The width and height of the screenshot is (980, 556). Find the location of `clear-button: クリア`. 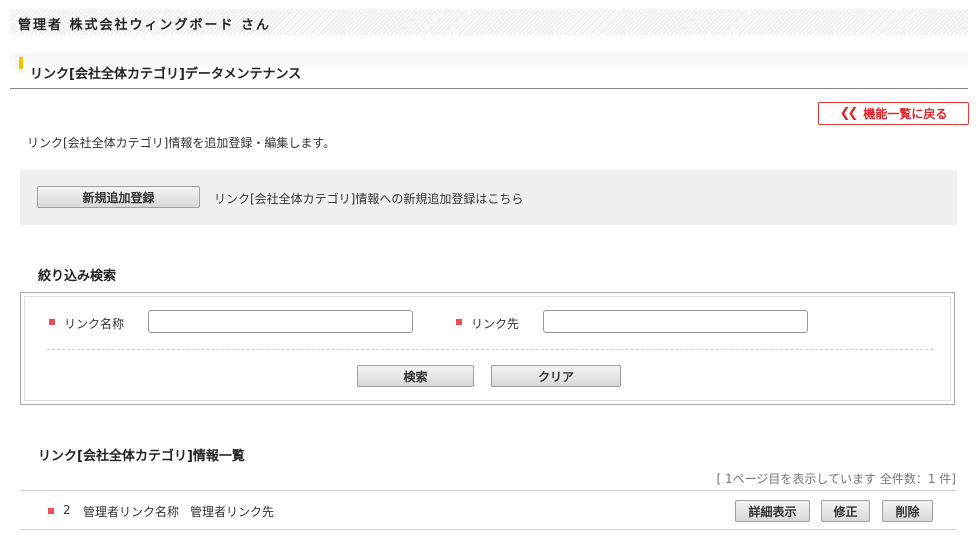

clear-button: クリア is located at coordinates (556, 376).